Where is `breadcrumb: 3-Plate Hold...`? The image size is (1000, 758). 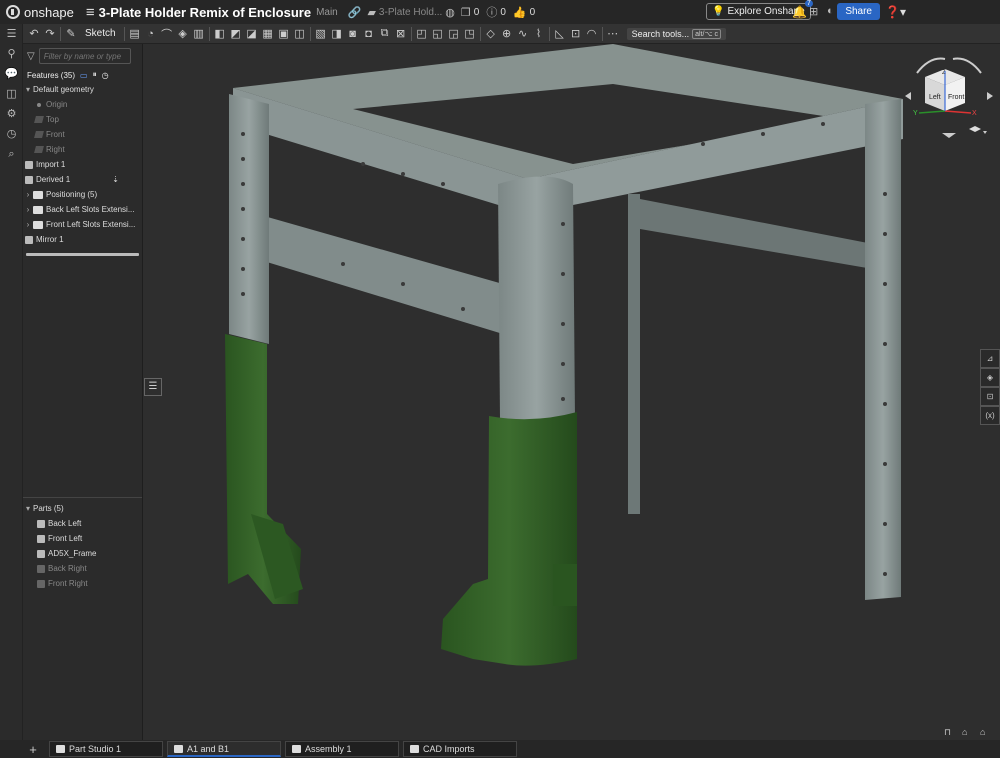 breadcrumb: 3-Plate Hold... is located at coordinates (410, 12).